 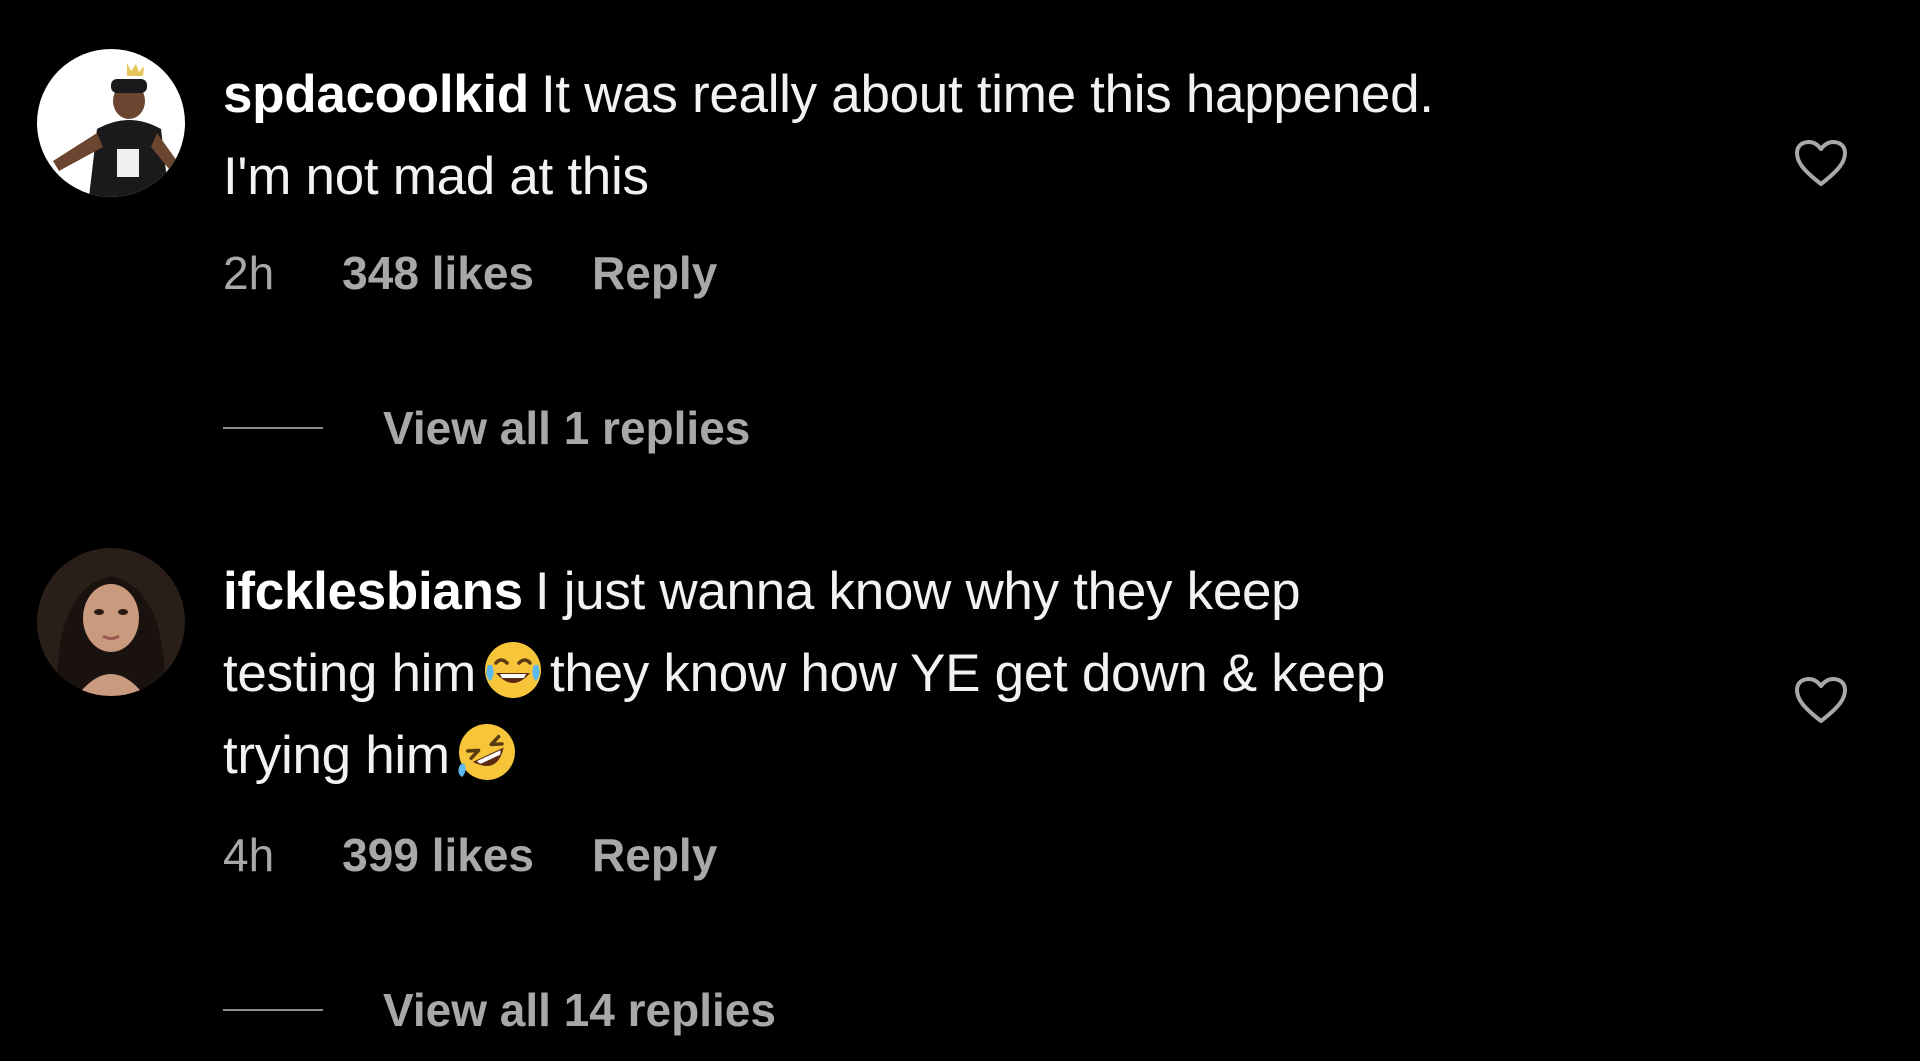 I want to click on comment-line-3: trying him, so click(x=336, y=755).